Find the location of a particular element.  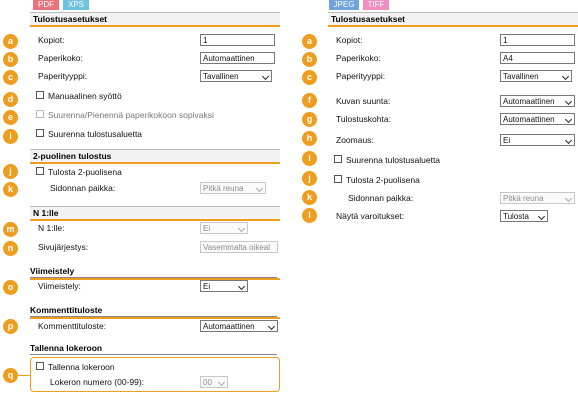

enlarge-reduce-checkbox is located at coordinates (40, 114).